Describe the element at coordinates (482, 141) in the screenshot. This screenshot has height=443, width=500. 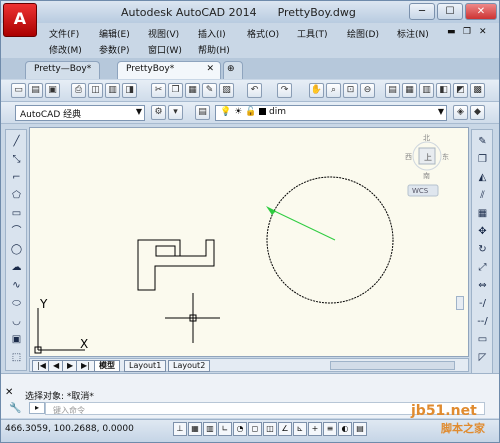
I see `erase-icon: ✎` at that location.